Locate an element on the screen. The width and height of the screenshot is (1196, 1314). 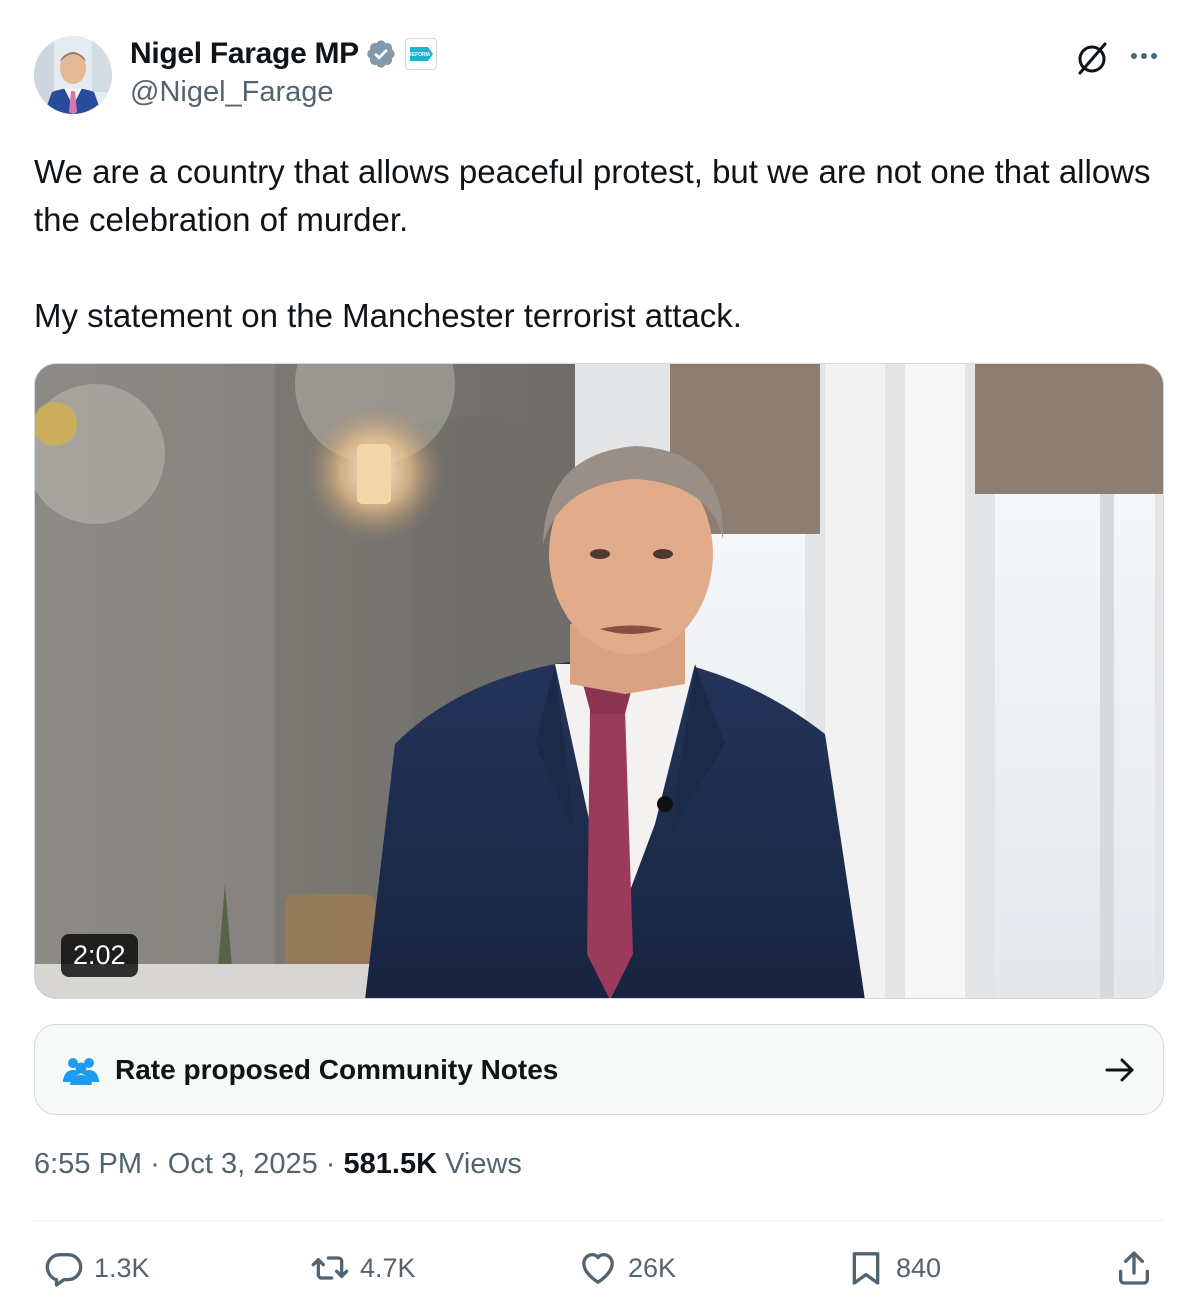
community-notes-label: Rate proposed Community Notes is located at coordinates (337, 1069).